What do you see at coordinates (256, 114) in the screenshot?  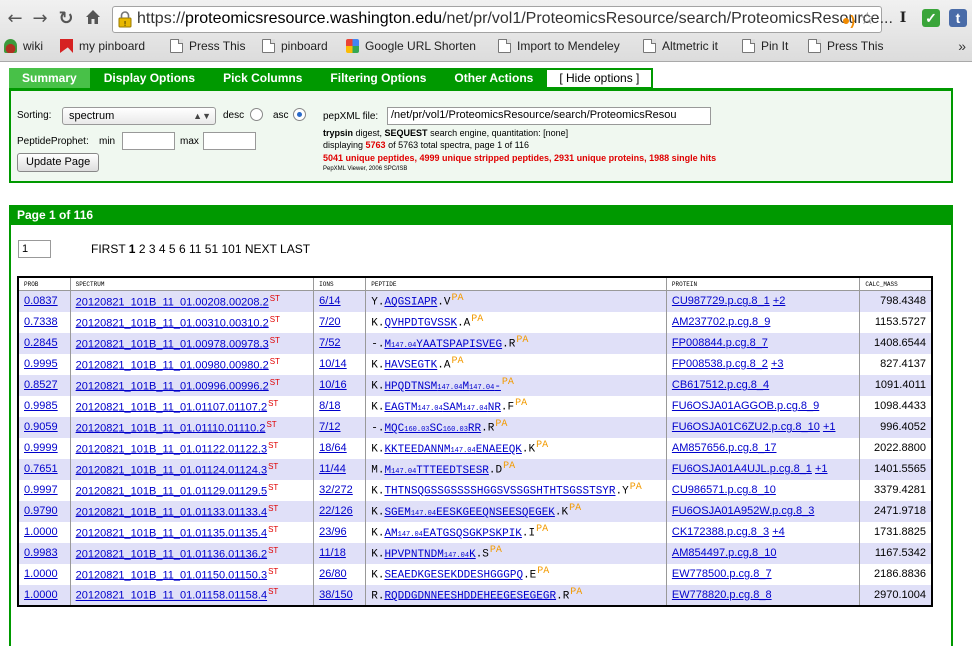 I see `desc-radio` at bounding box center [256, 114].